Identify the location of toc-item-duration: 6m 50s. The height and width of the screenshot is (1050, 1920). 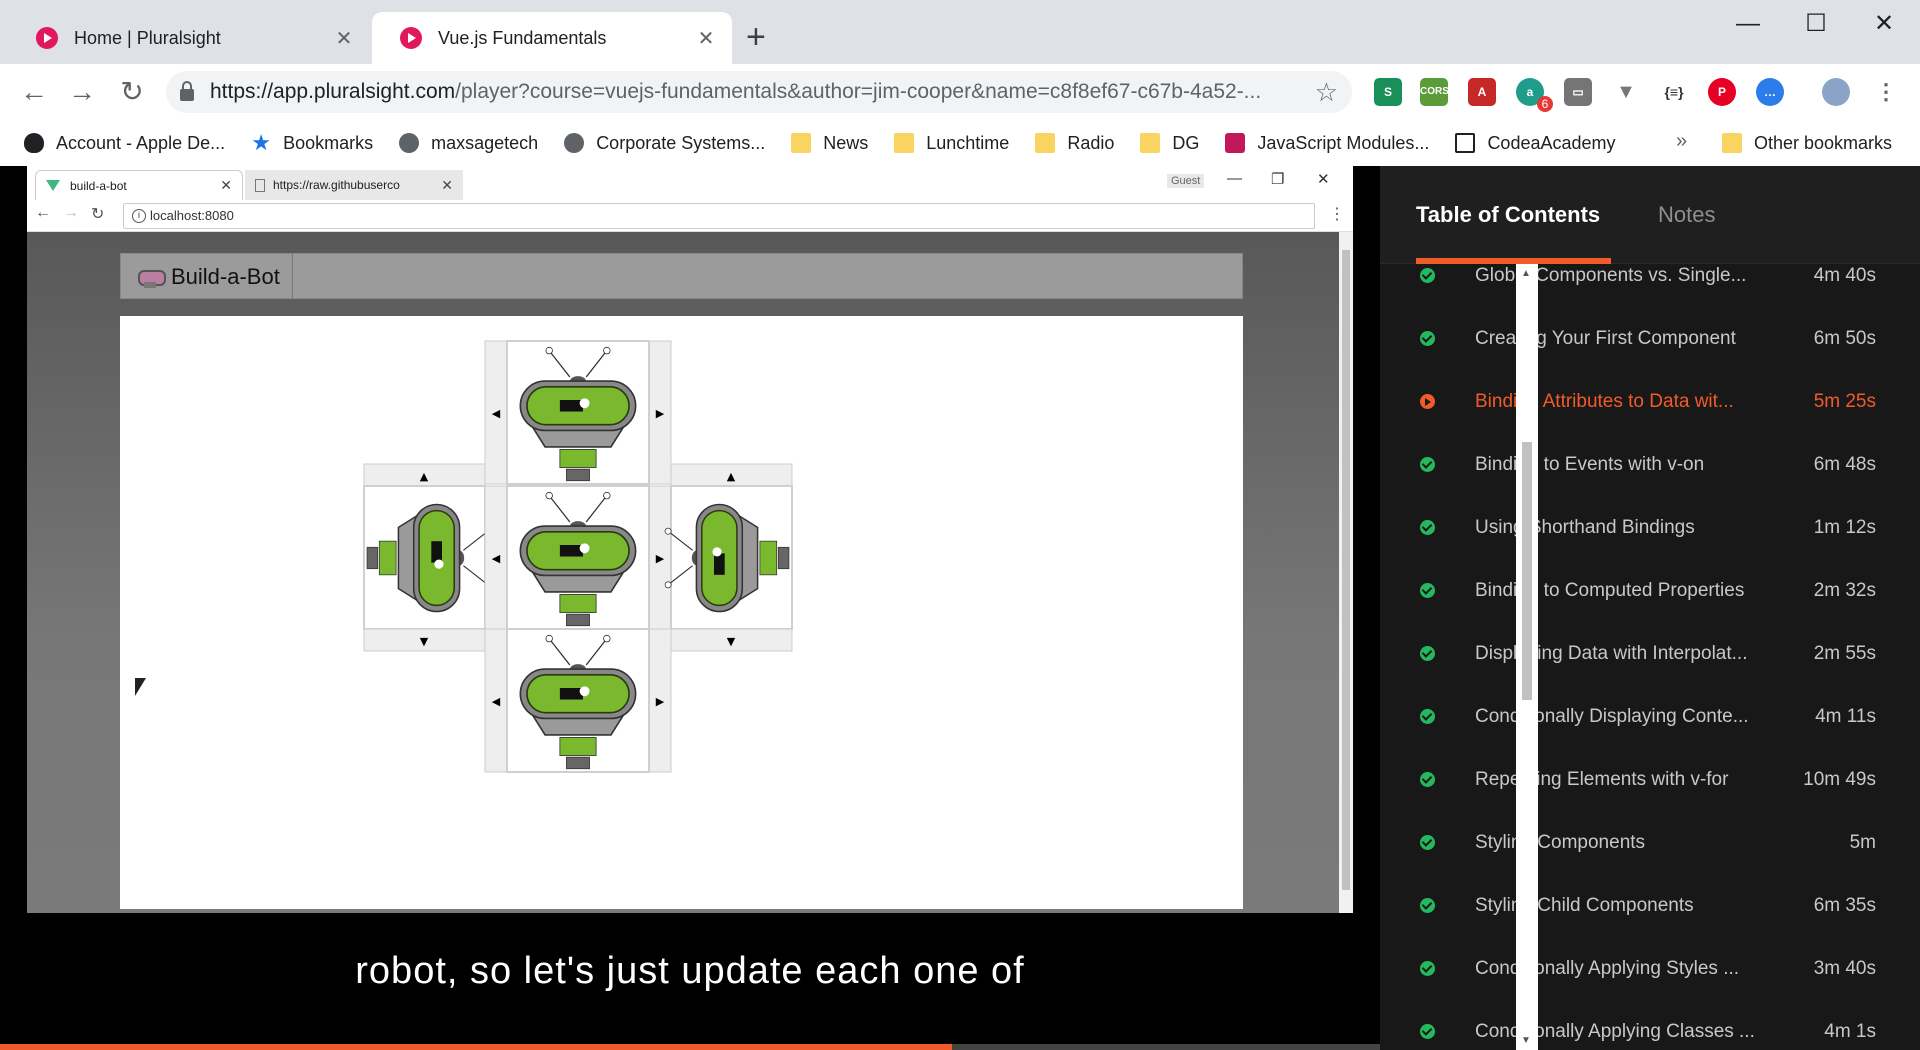
(1844, 338).